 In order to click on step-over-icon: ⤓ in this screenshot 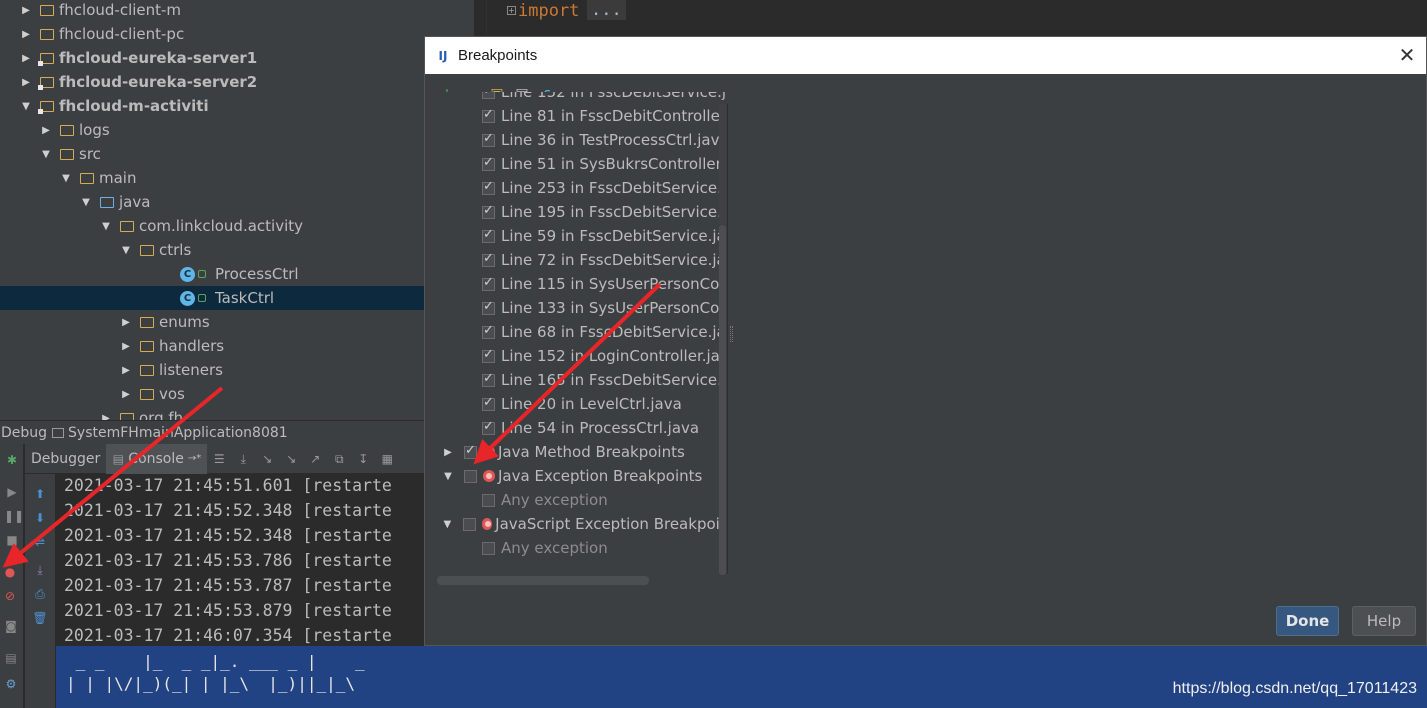, I will do `click(243, 459)`.